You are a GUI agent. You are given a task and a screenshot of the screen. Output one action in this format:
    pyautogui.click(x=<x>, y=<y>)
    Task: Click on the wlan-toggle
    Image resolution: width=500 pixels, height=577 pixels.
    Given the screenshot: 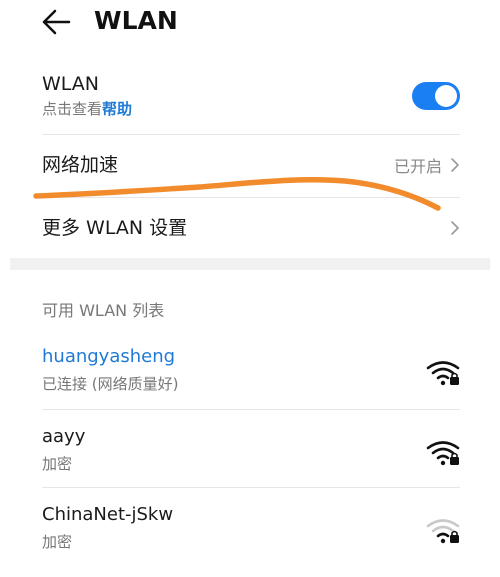 What is the action you would take?
    pyautogui.click(x=436, y=96)
    